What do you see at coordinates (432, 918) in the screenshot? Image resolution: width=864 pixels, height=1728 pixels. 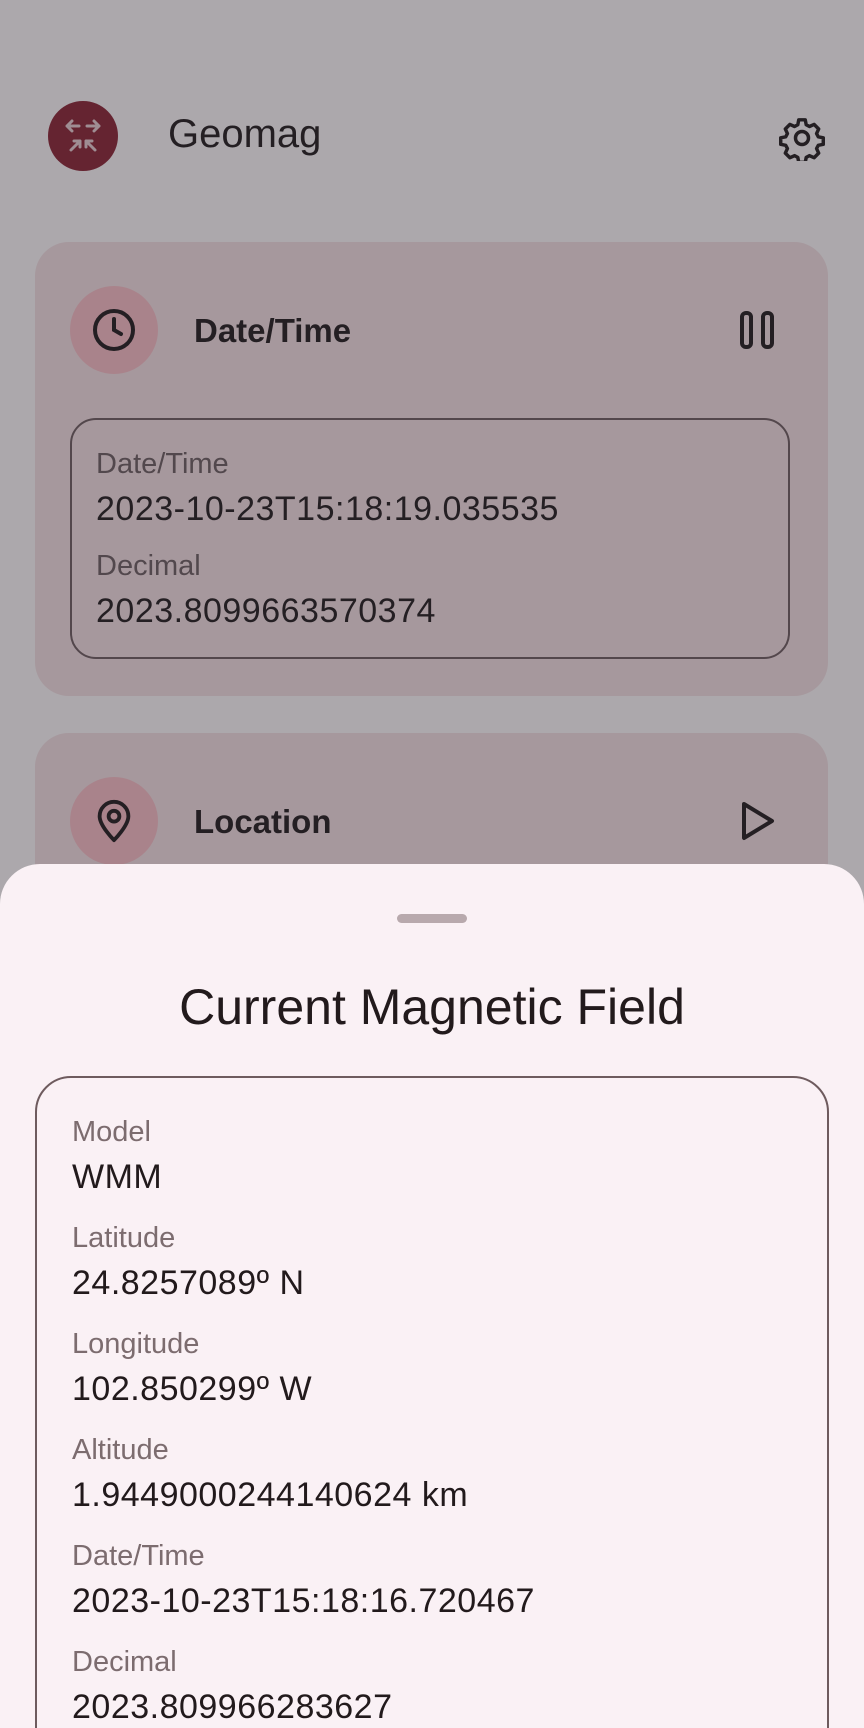 I see `drag-handle` at bounding box center [432, 918].